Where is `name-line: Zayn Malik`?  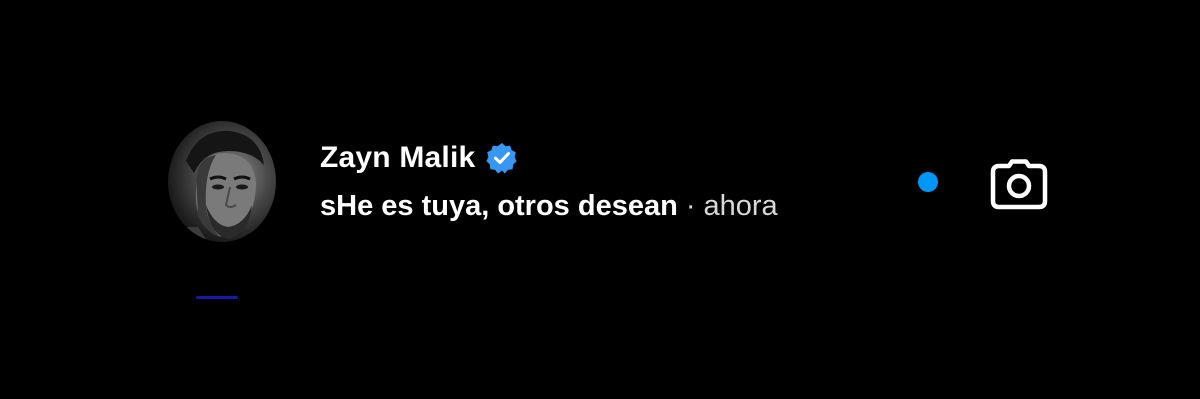
name-line: Zayn Malik is located at coordinates (620, 158).